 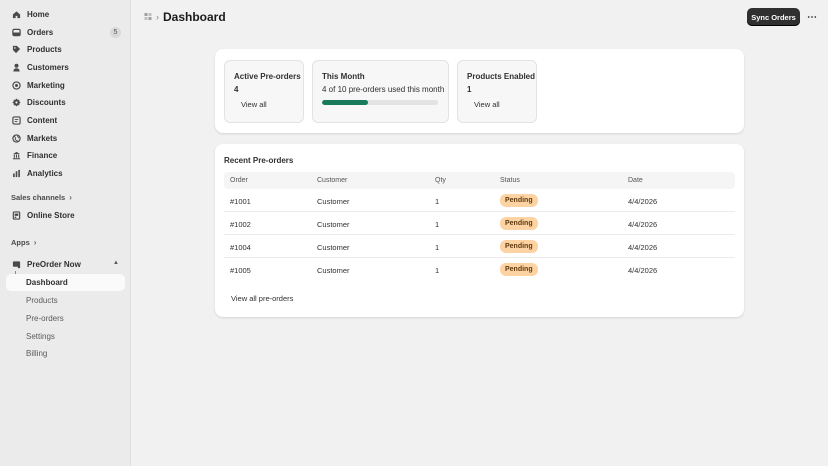 I want to click on apps-heading: Apps ›, so click(x=23, y=242).